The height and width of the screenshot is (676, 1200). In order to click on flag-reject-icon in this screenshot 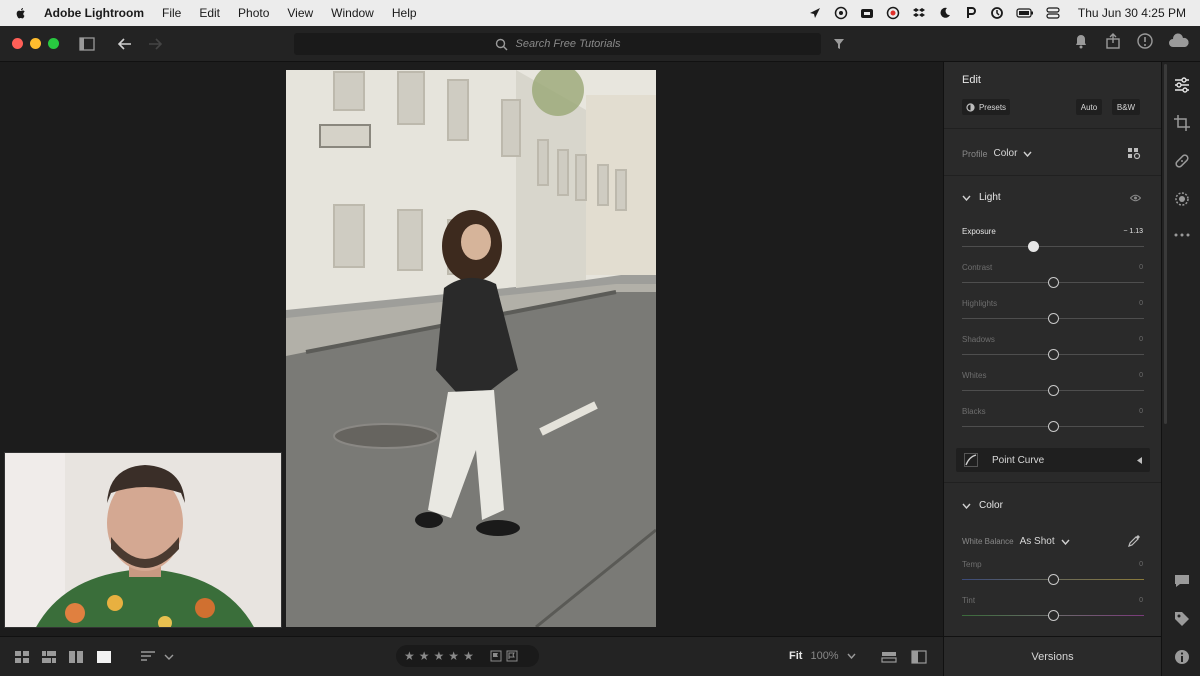, I will do `click(512, 656)`.